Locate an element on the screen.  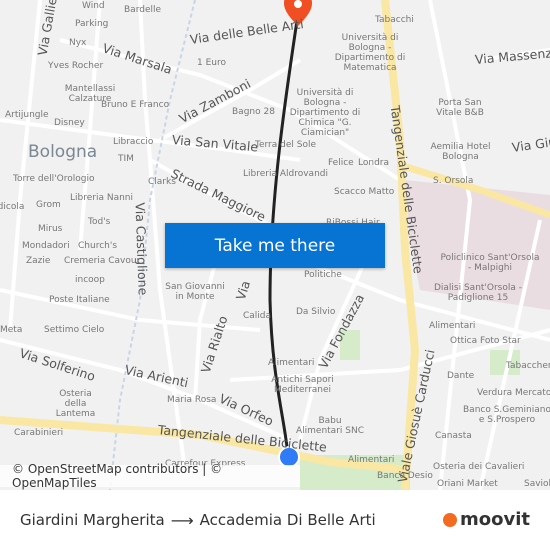
arrow-right-icon: ⟶ is located at coordinates (182, 520).